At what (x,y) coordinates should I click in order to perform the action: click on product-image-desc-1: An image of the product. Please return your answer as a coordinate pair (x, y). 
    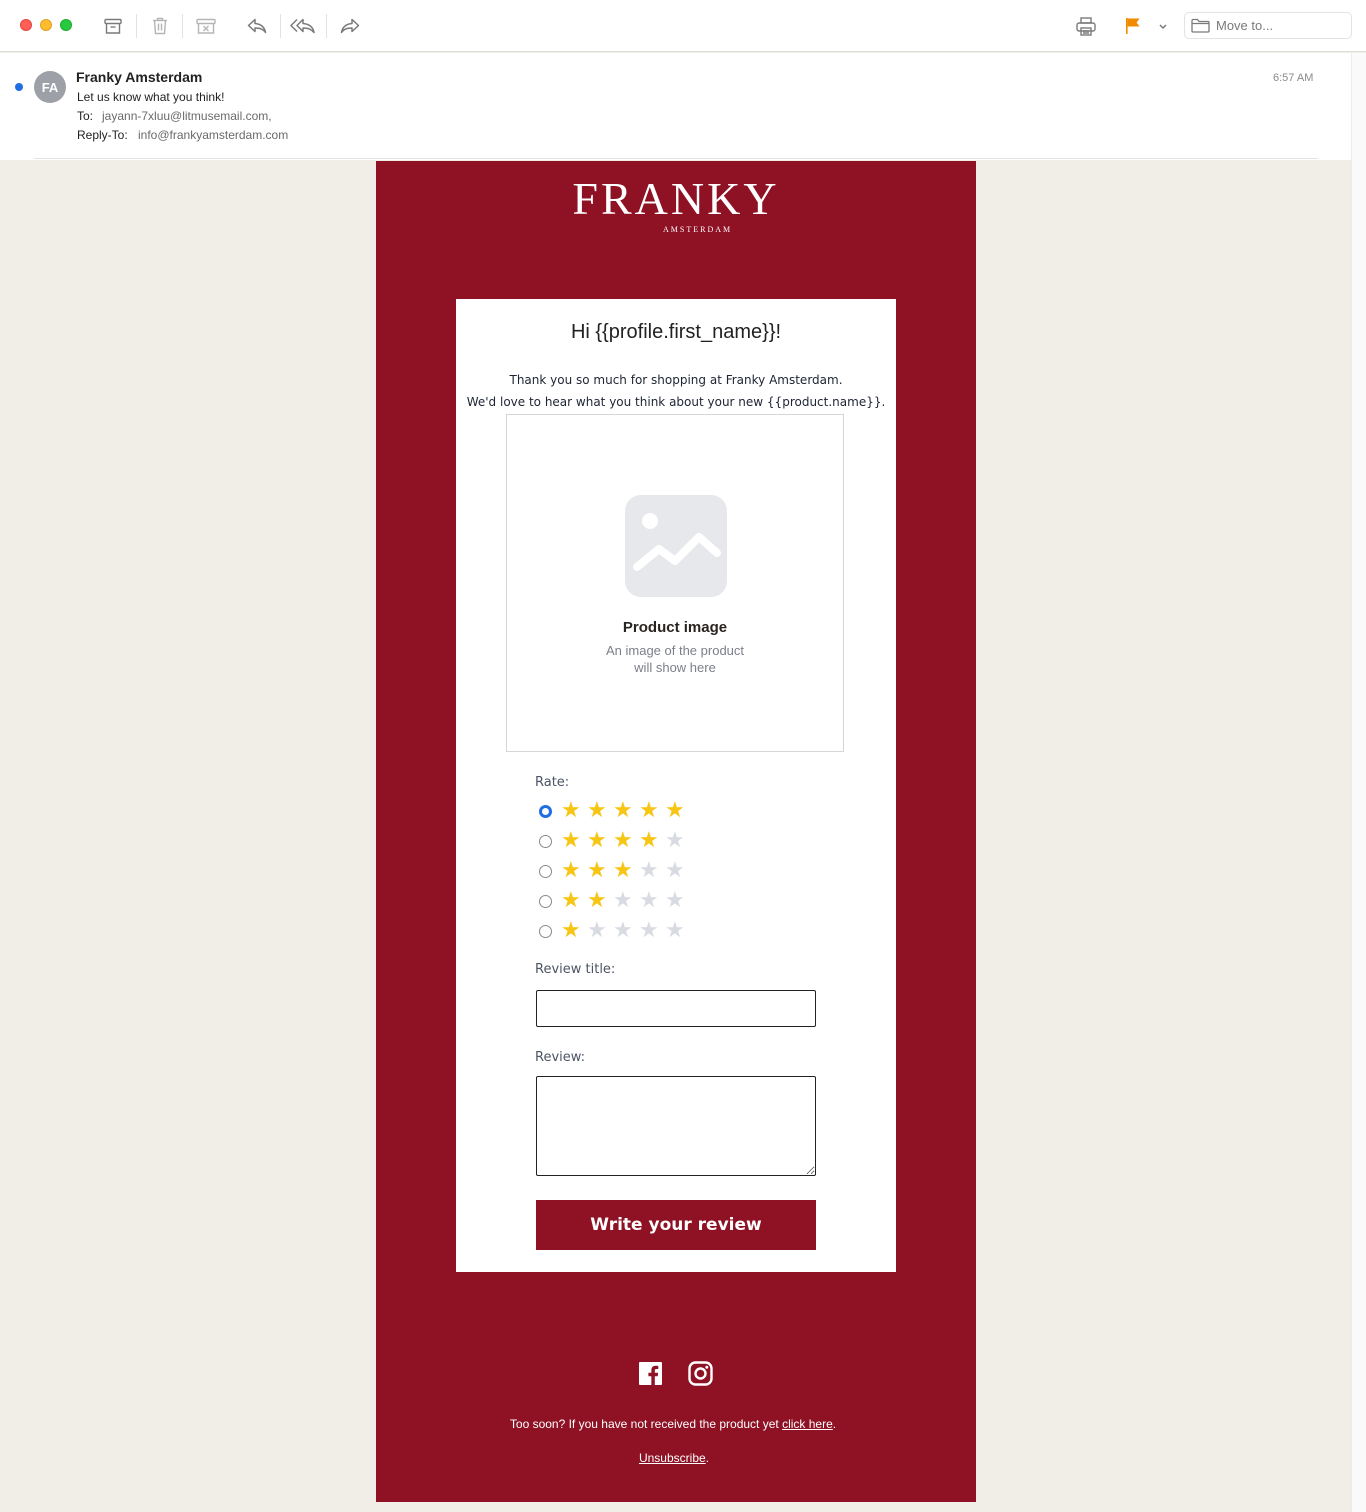
    Looking at the image, I should click on (675, 650).